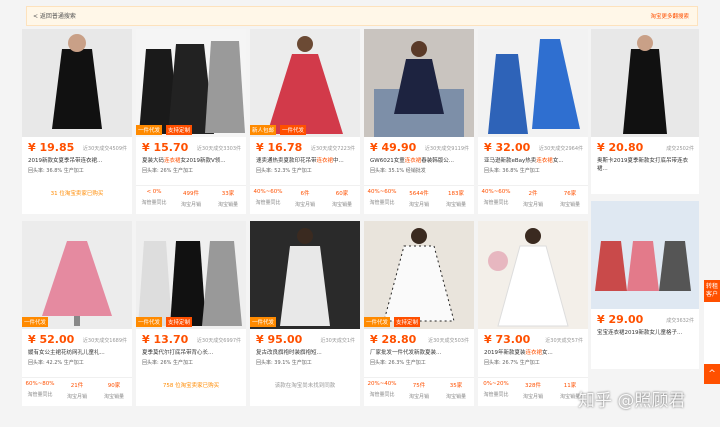 This screenshot has height=427, width=720. What do you see at coordinates (362, 16) in the screenshot?
I see `search-return-bar: < 返回普通搜索 淘宝更多翻搜索` at bounding box center [362, 16].